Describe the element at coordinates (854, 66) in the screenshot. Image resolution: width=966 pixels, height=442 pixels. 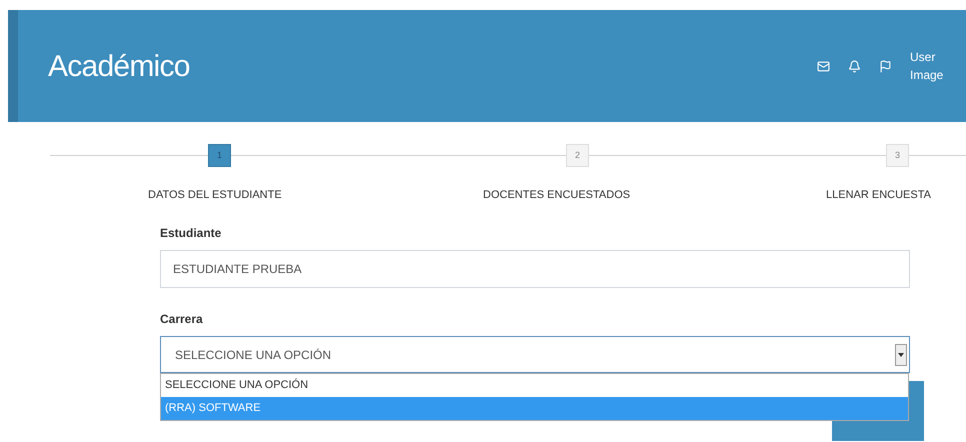
I see `bell-icon` at that location.